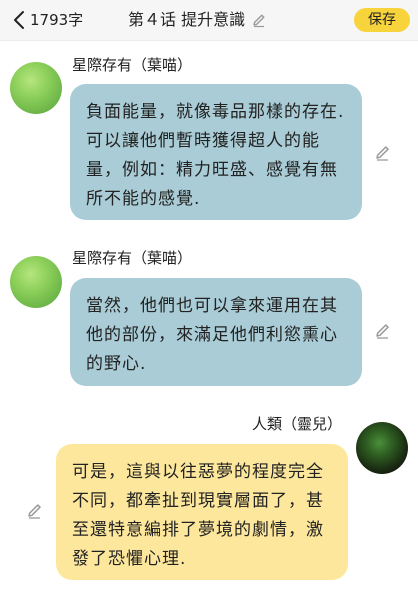  Describe the element at coordinates (212, 335) in the screenshot. I see `message-text: 當然，他們也可以拿來運用在其他的部份，來滿足他們利慾熏心的野心.` at that location.